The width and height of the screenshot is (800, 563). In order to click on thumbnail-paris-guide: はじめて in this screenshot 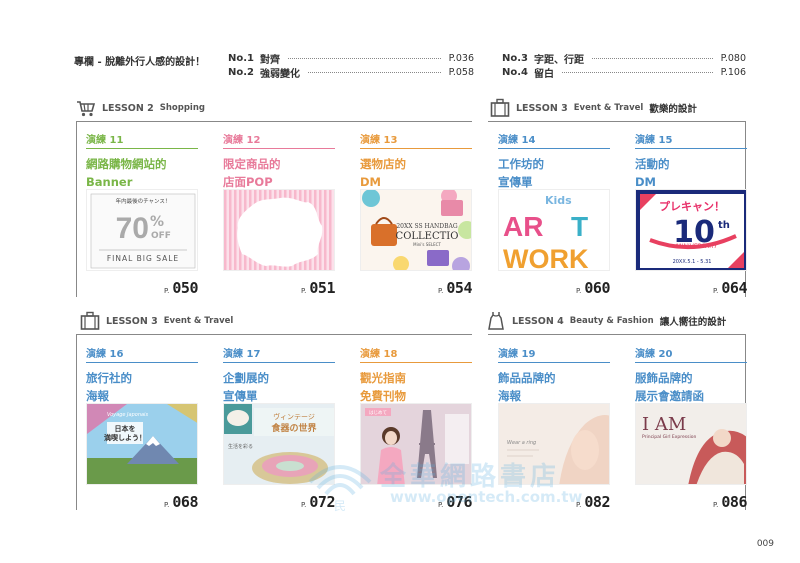, I will do `click(416, 444)`.